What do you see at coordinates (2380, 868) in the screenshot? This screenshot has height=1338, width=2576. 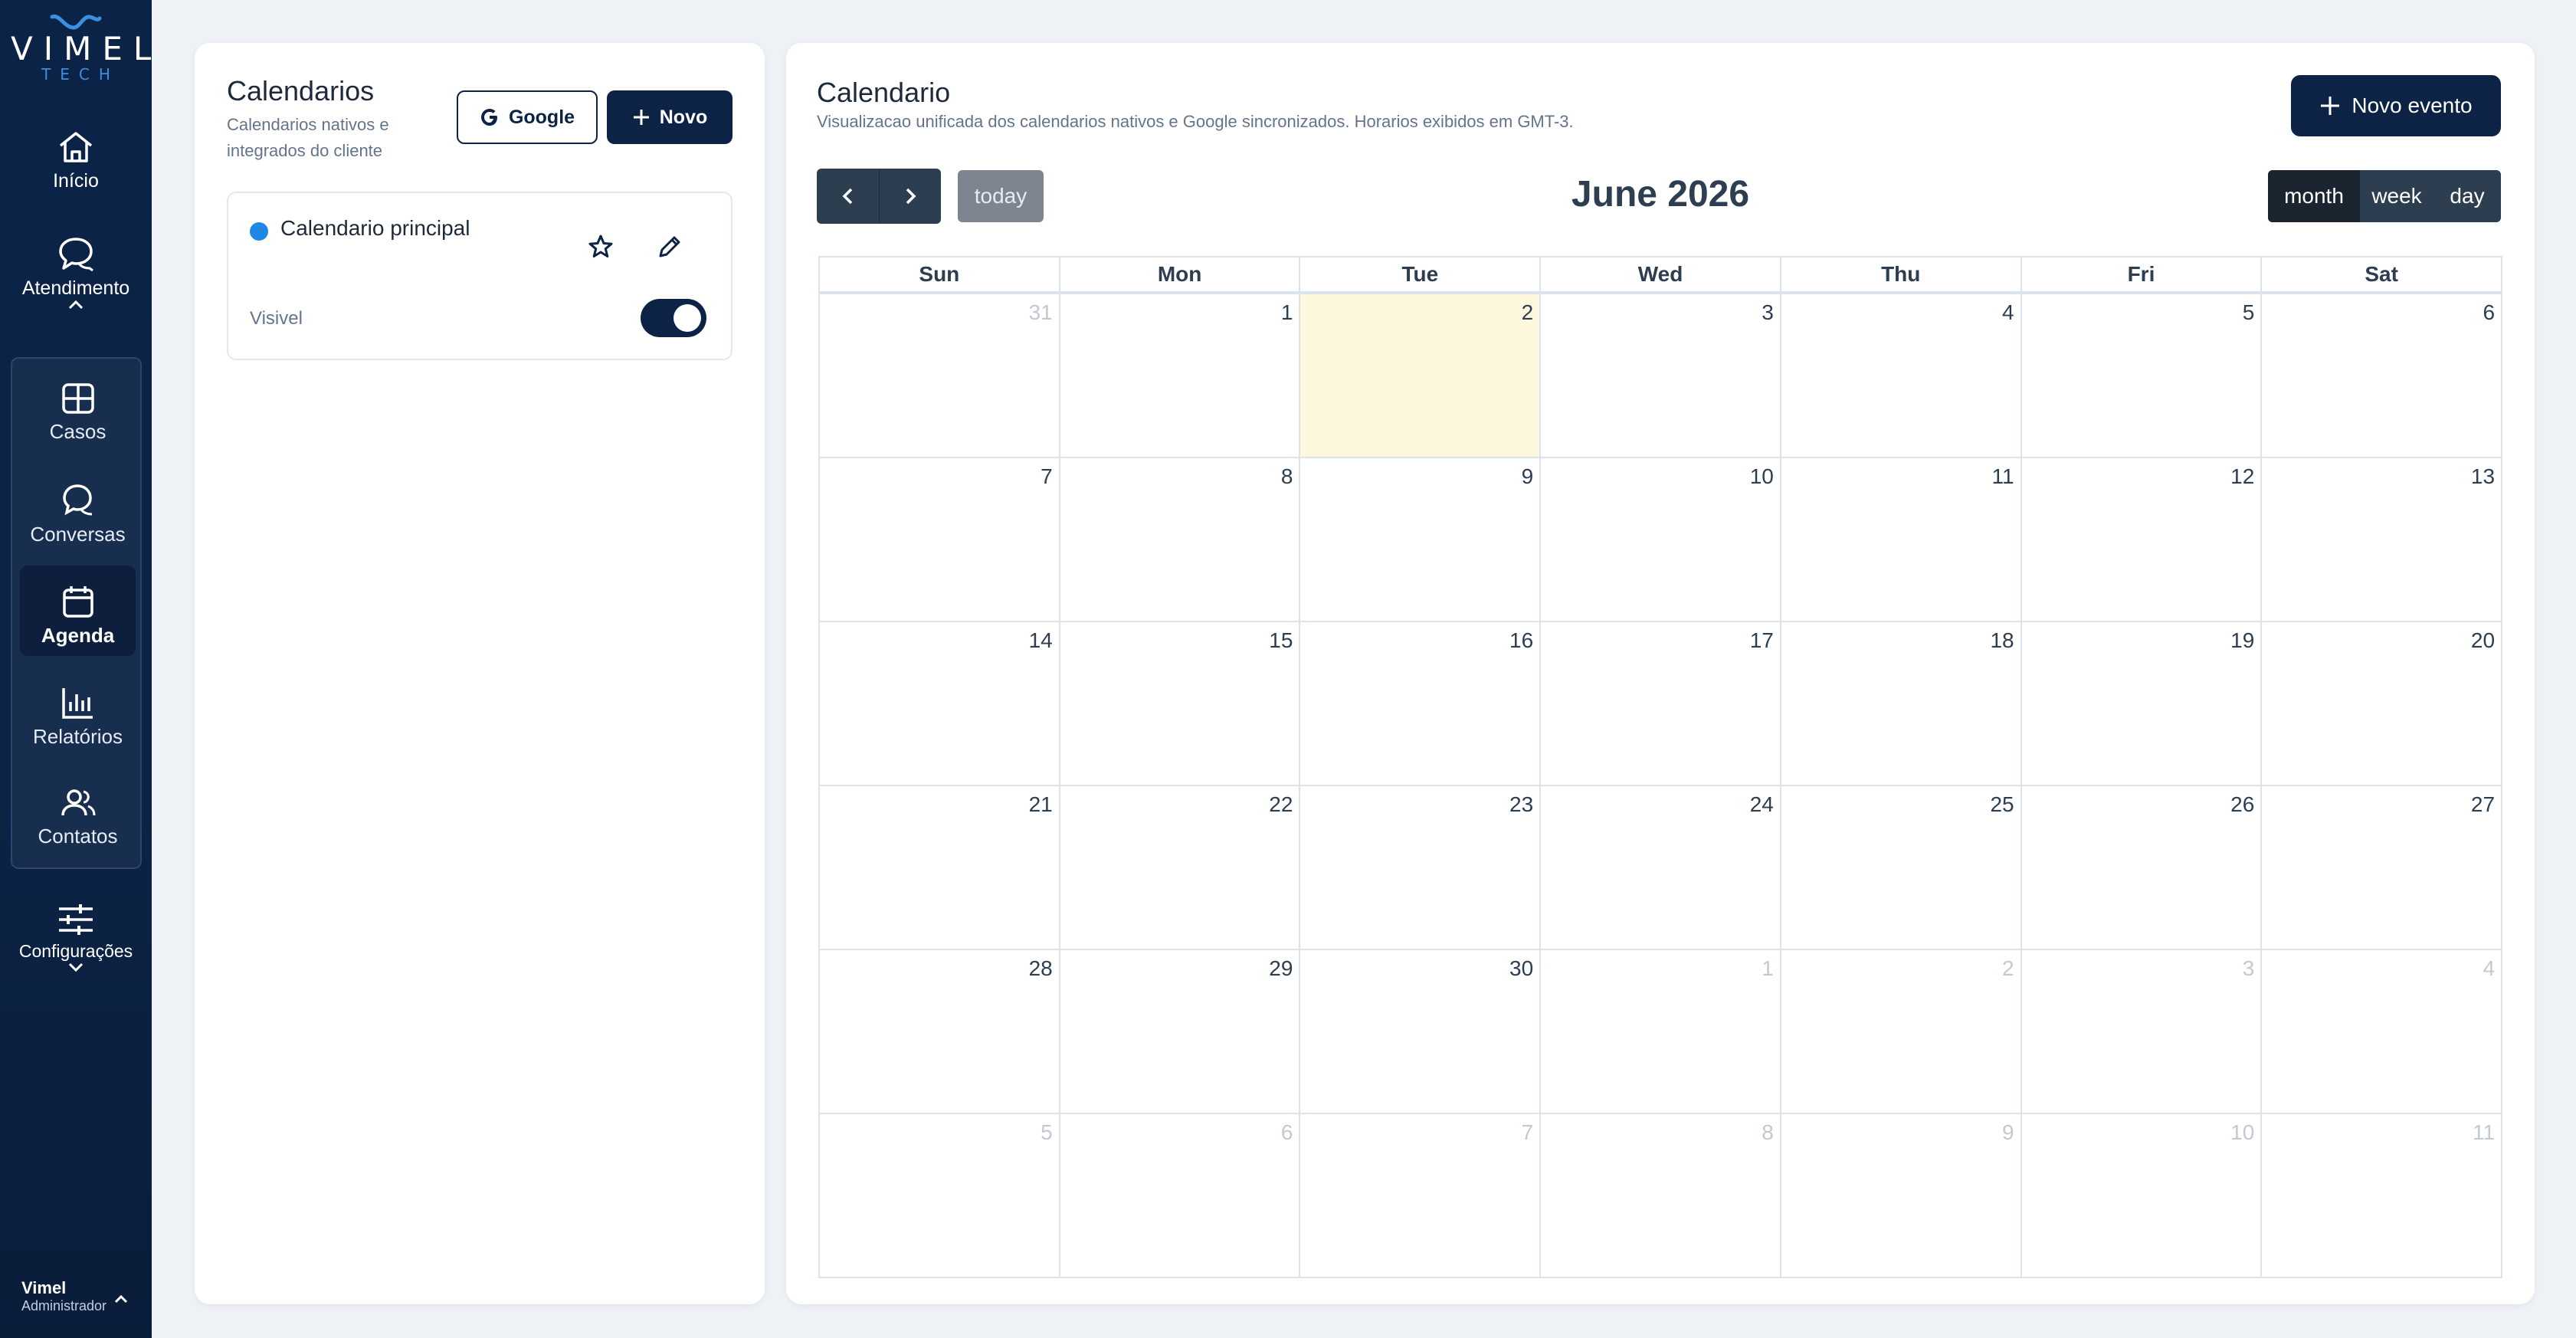 I see `day-cell: 27` at bounding box center [2380, 868].